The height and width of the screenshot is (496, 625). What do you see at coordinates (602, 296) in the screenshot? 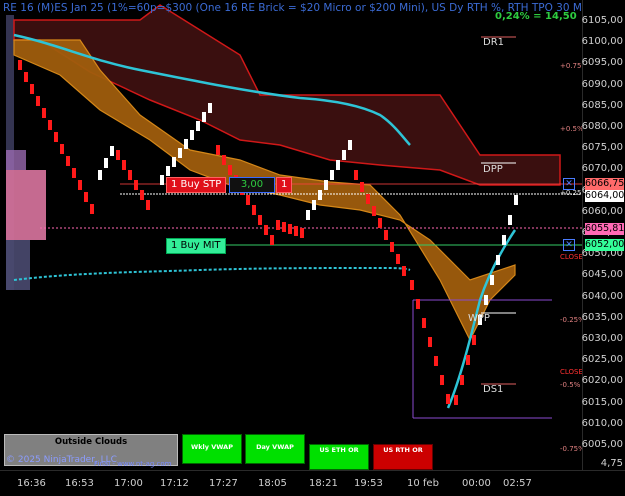
I see `price-axis-label: 6040,00` at bounding box center [602, 296].